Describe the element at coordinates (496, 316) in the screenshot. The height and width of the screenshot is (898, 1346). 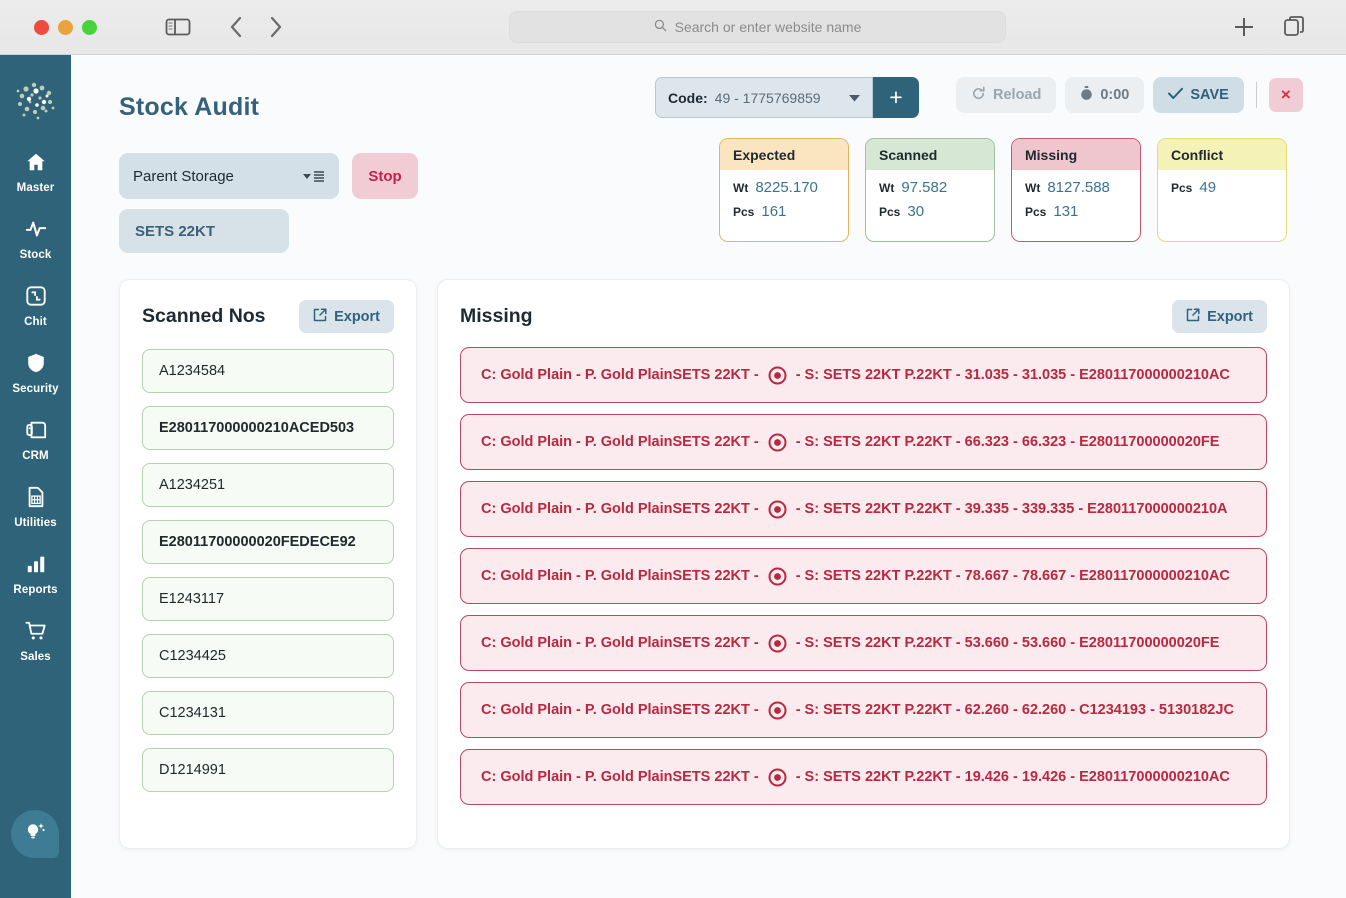
I see `panel-title: Missing` at that location.